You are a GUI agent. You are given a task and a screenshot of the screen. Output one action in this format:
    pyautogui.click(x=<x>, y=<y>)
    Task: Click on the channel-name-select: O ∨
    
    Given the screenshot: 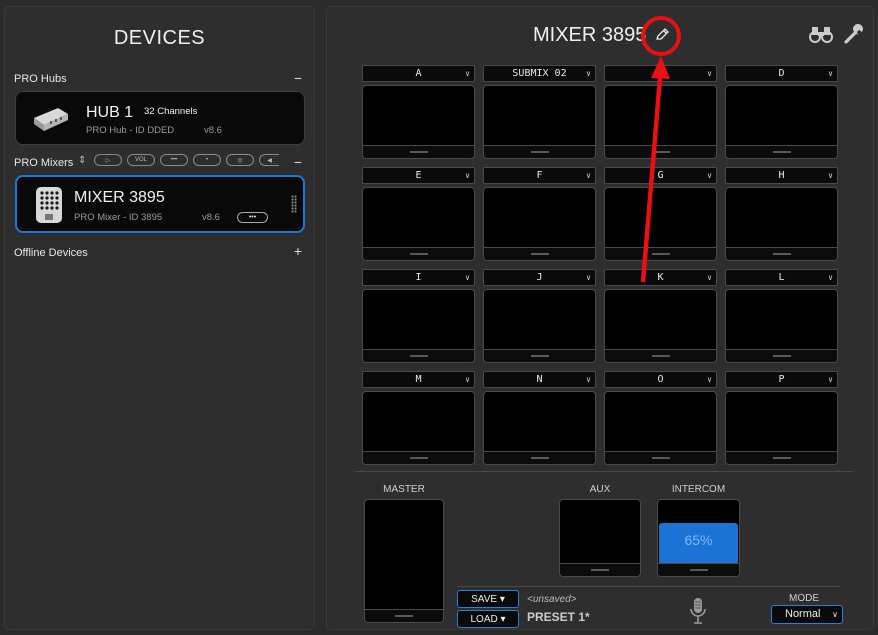 What is the action you would take?
    pyautogui.click(x=660, y=379)
    